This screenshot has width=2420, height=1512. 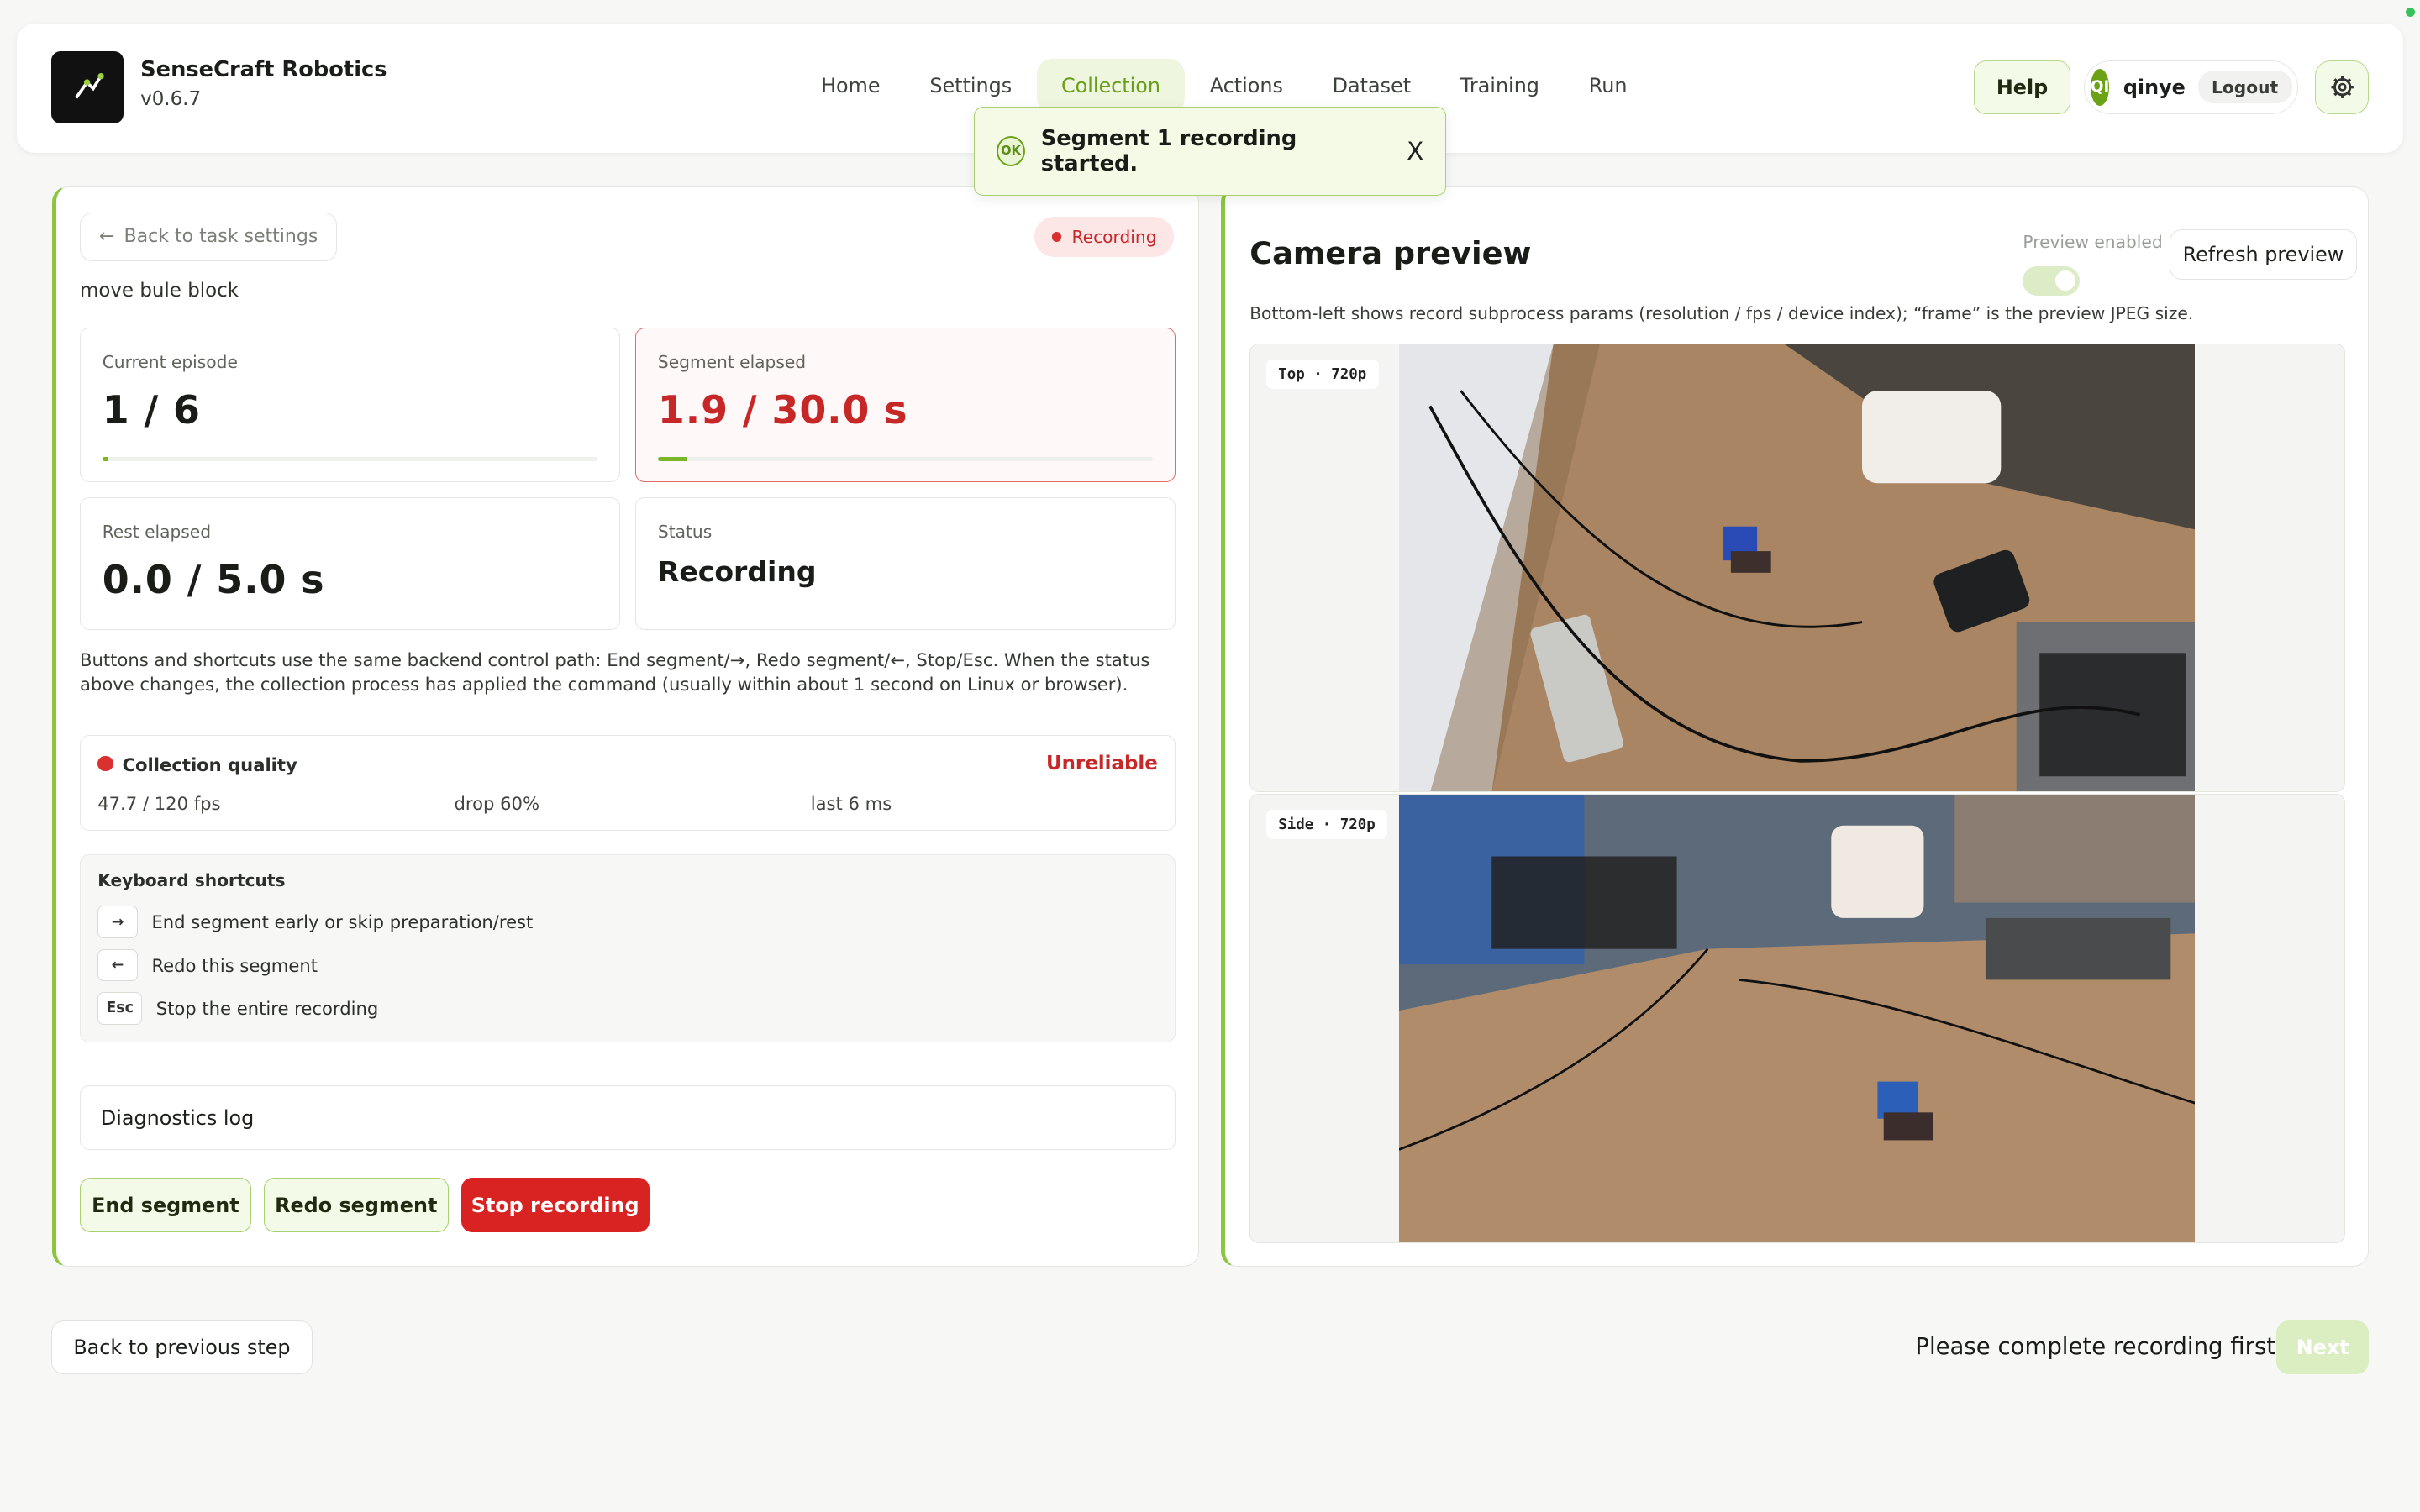 What do you see at coordinates (497, 804) in the screenshot?
I see `quality-drop: drop 60%` at bounding box center [497, 804].